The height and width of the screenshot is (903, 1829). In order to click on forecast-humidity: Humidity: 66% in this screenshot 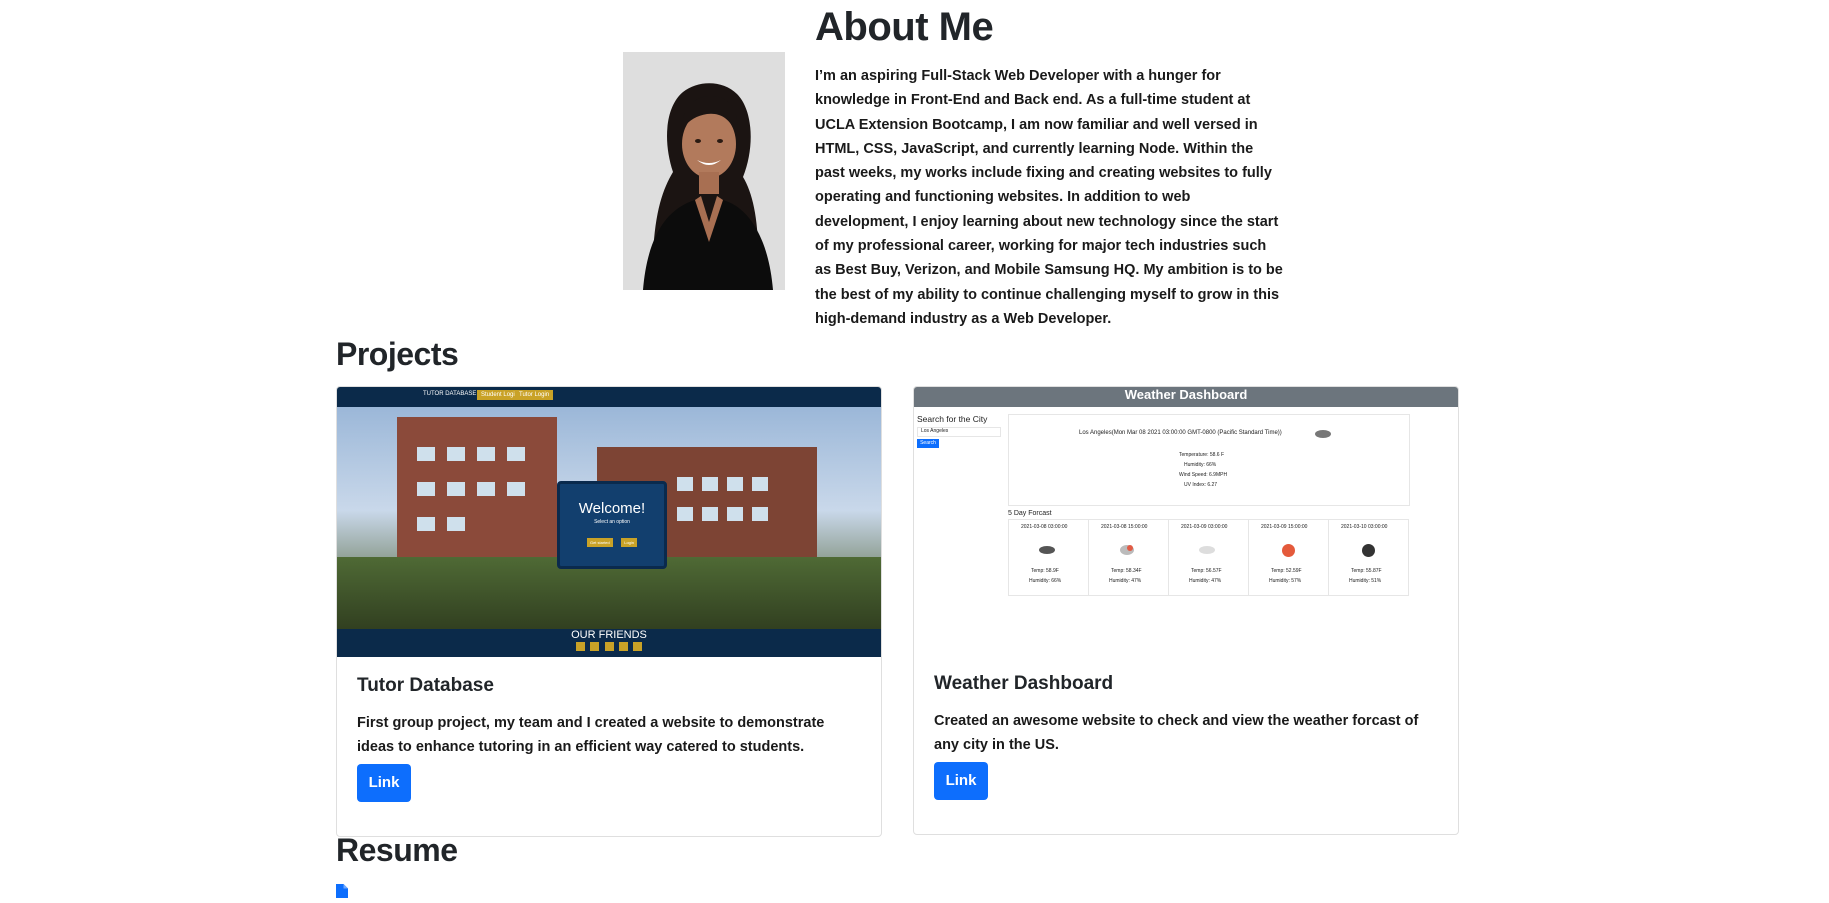, I will do `click(1045, 581)`.